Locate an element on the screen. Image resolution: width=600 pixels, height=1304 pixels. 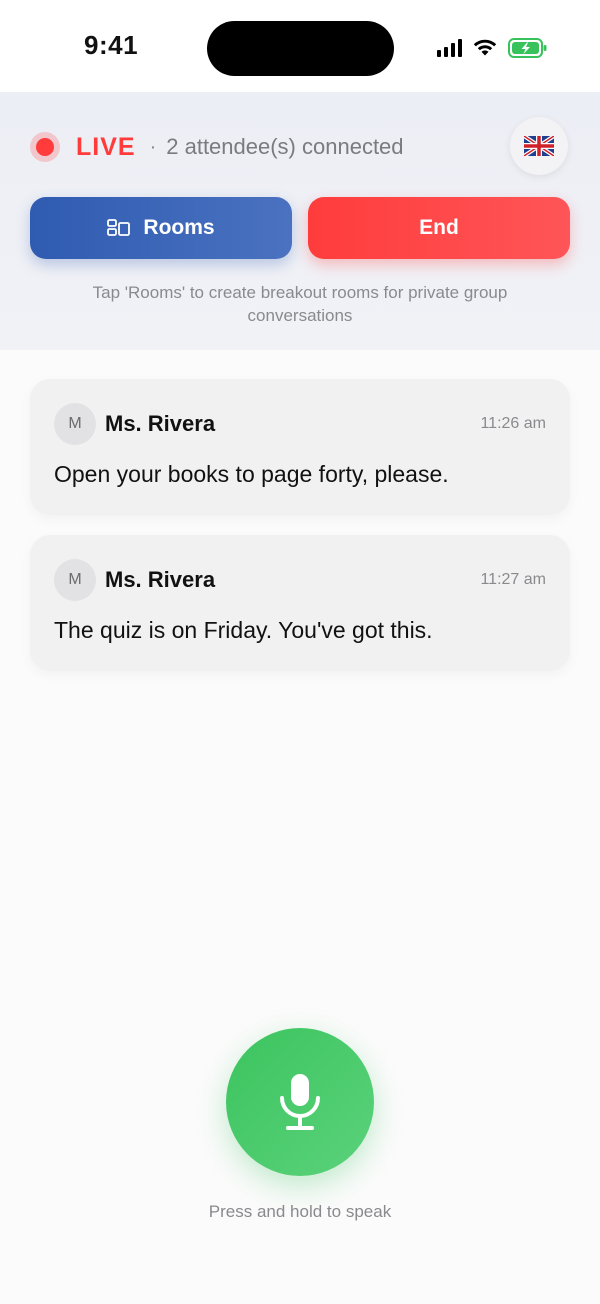
language-button is located at coordinates (539, 146).